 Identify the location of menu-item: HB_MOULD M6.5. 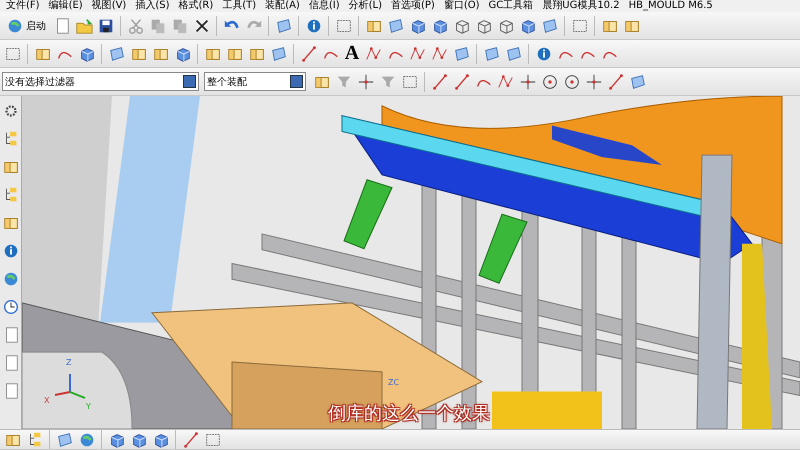
(670, 6).